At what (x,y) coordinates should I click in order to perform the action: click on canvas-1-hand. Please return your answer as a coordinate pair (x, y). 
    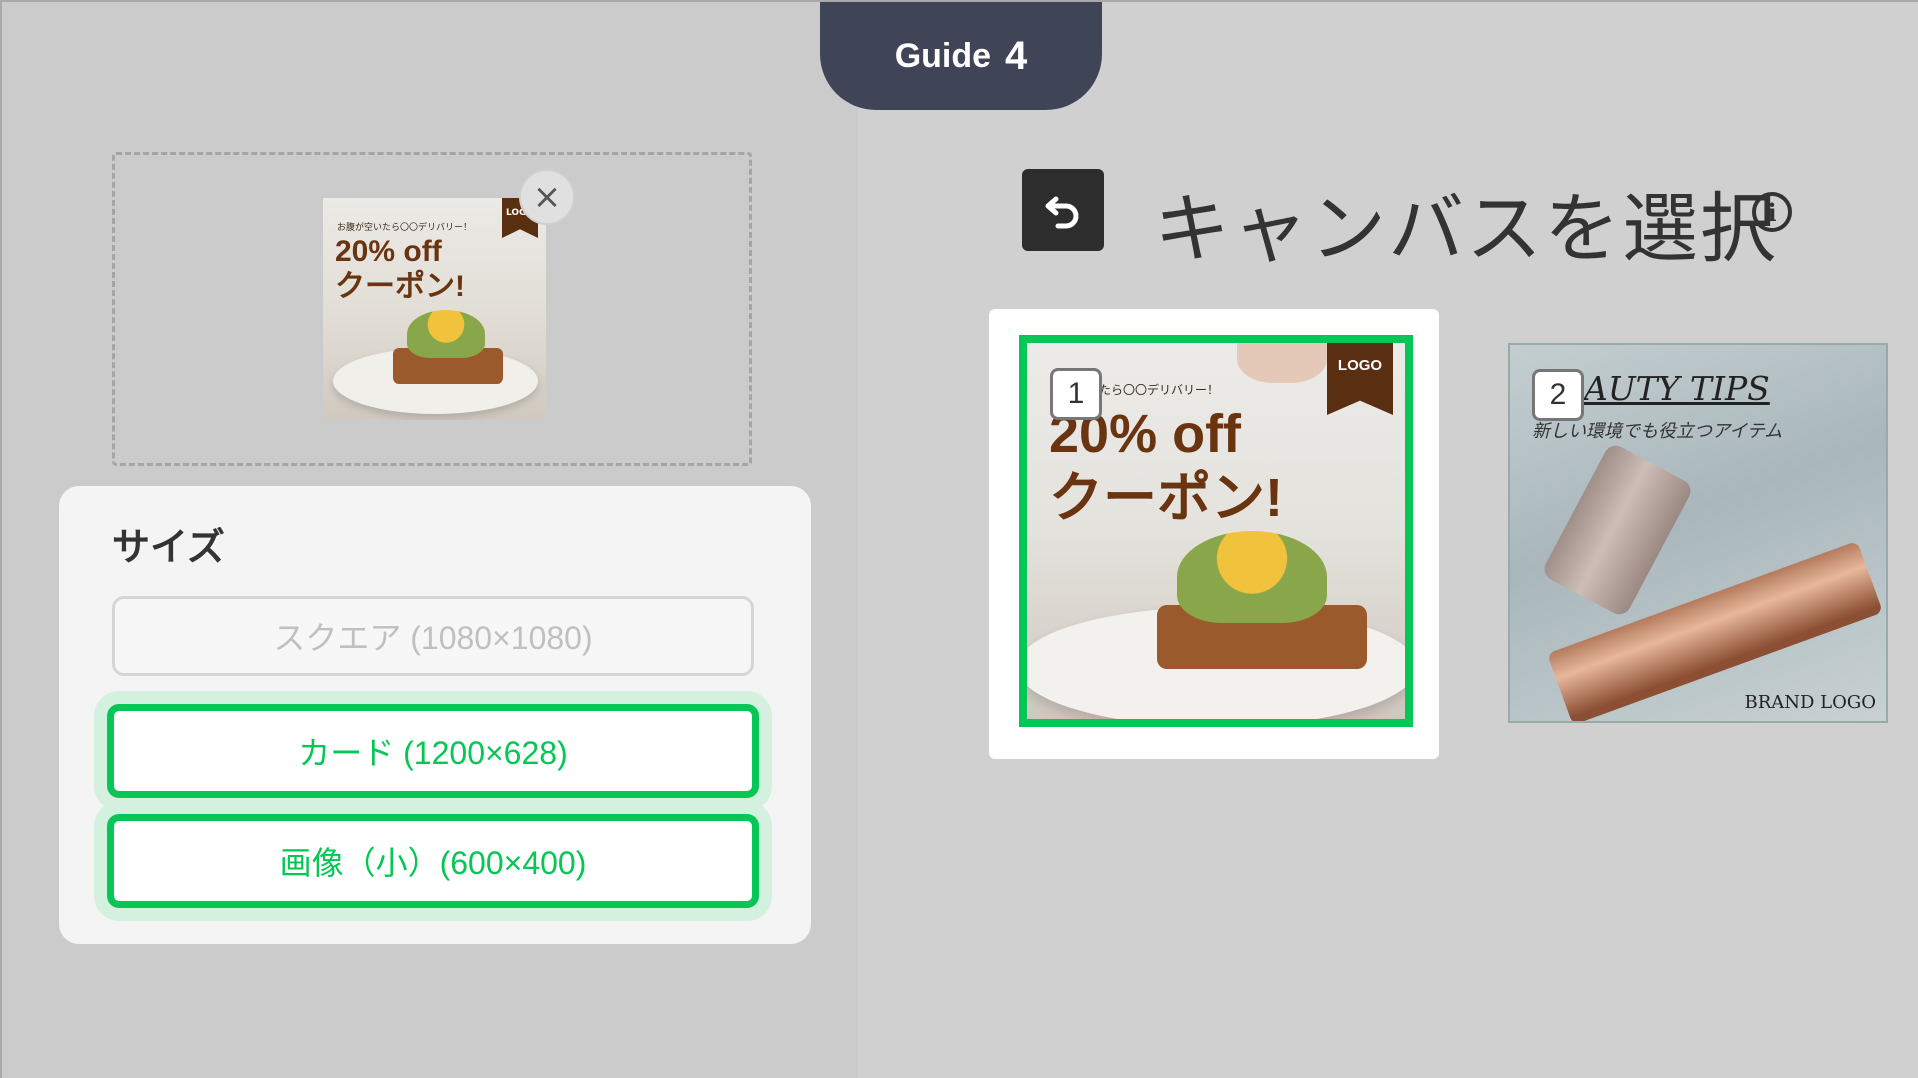
    Looking at the image, I should click on (1282, 363).